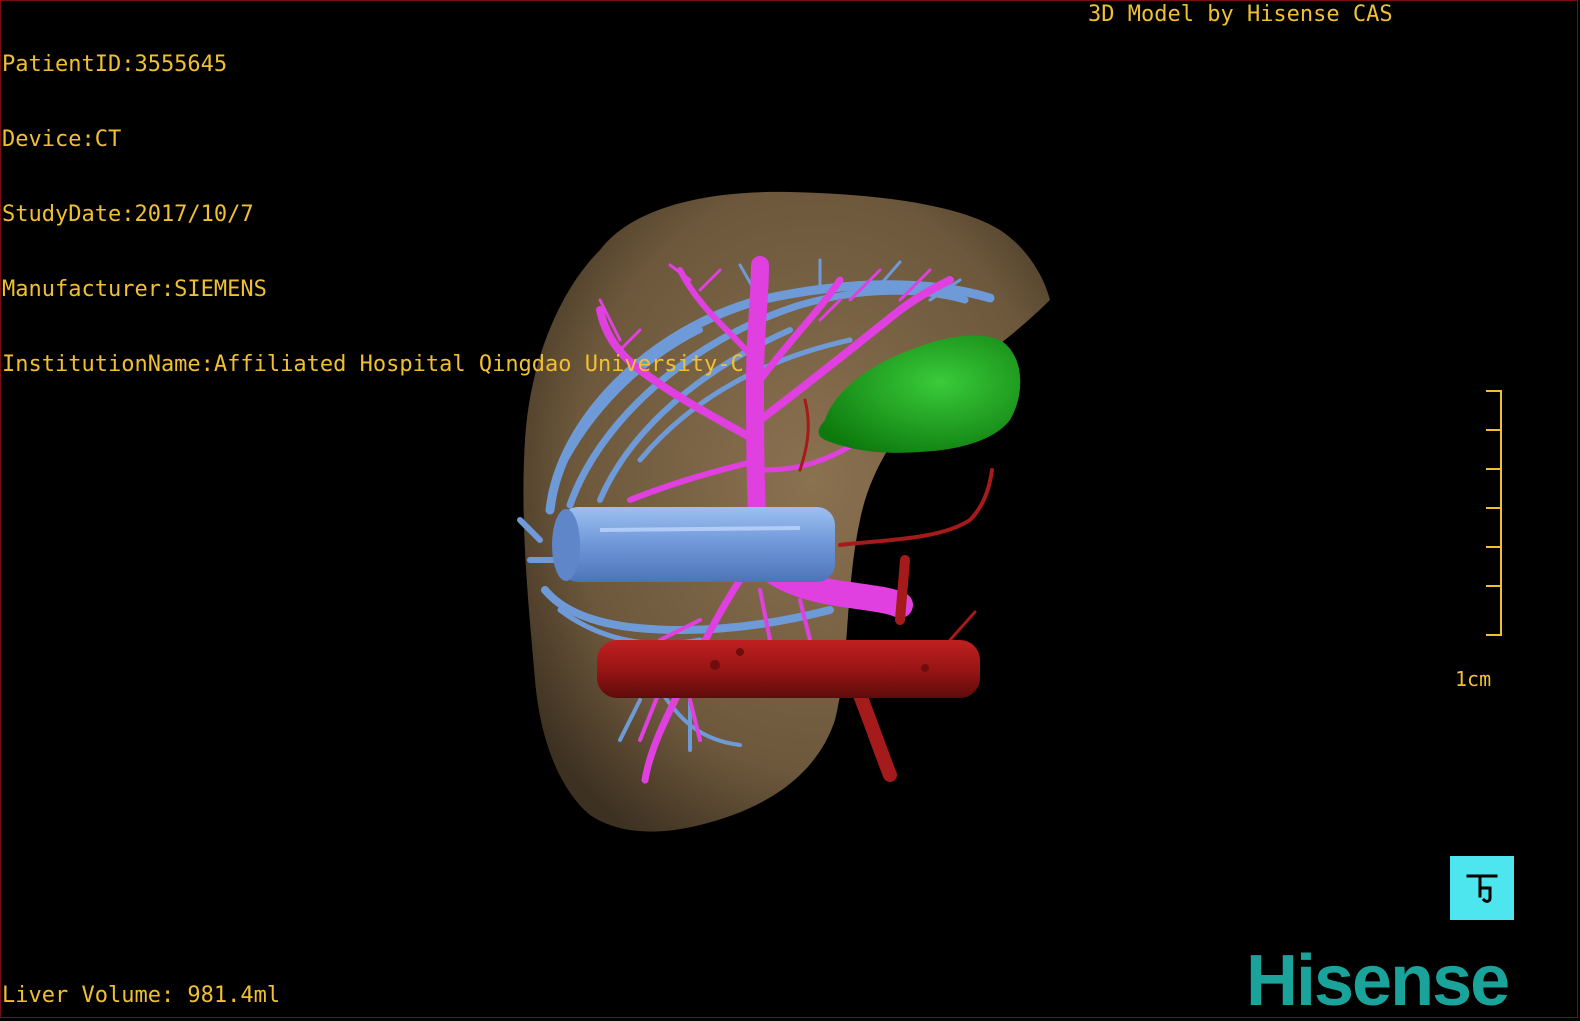 The image size is (1580, 1021). Describe the element at coordinates (115, 64) in the screenshot. I see `patient-id-text: PatientID:3555645` at that location.